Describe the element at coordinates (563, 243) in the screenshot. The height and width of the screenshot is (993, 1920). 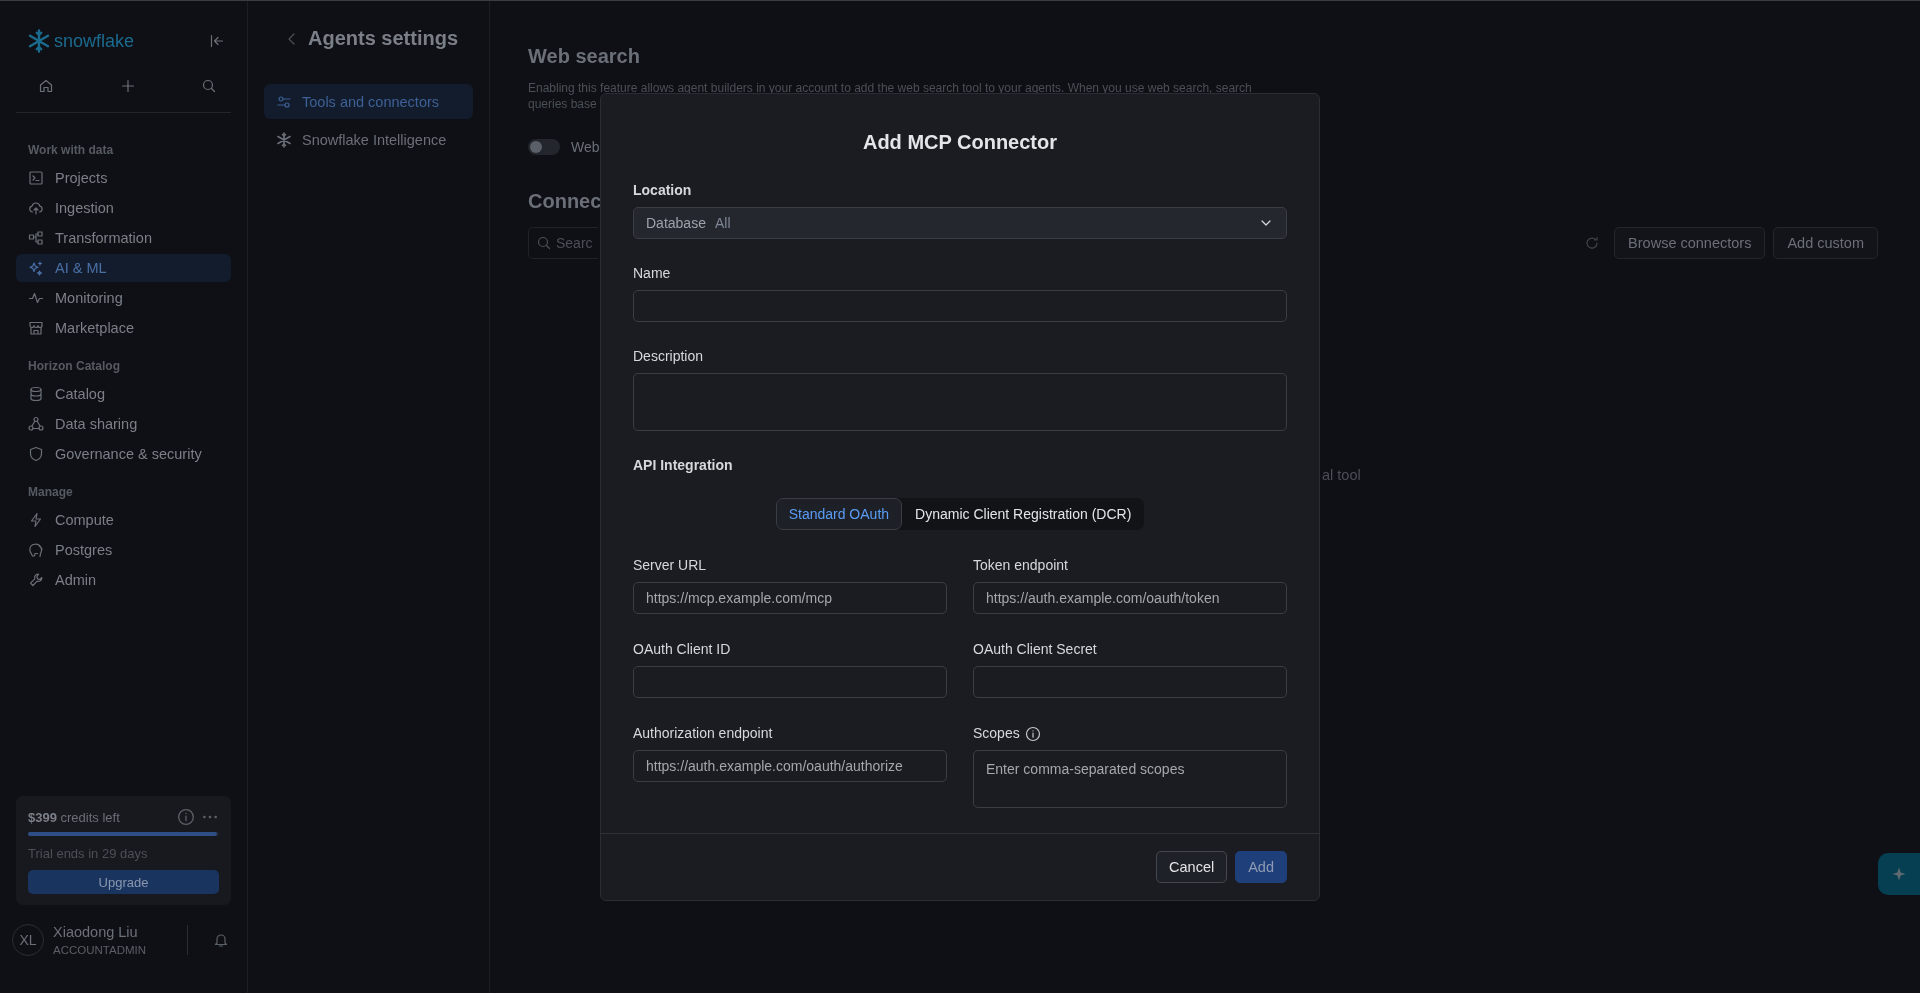
I see `search-field: Searc` at that location.